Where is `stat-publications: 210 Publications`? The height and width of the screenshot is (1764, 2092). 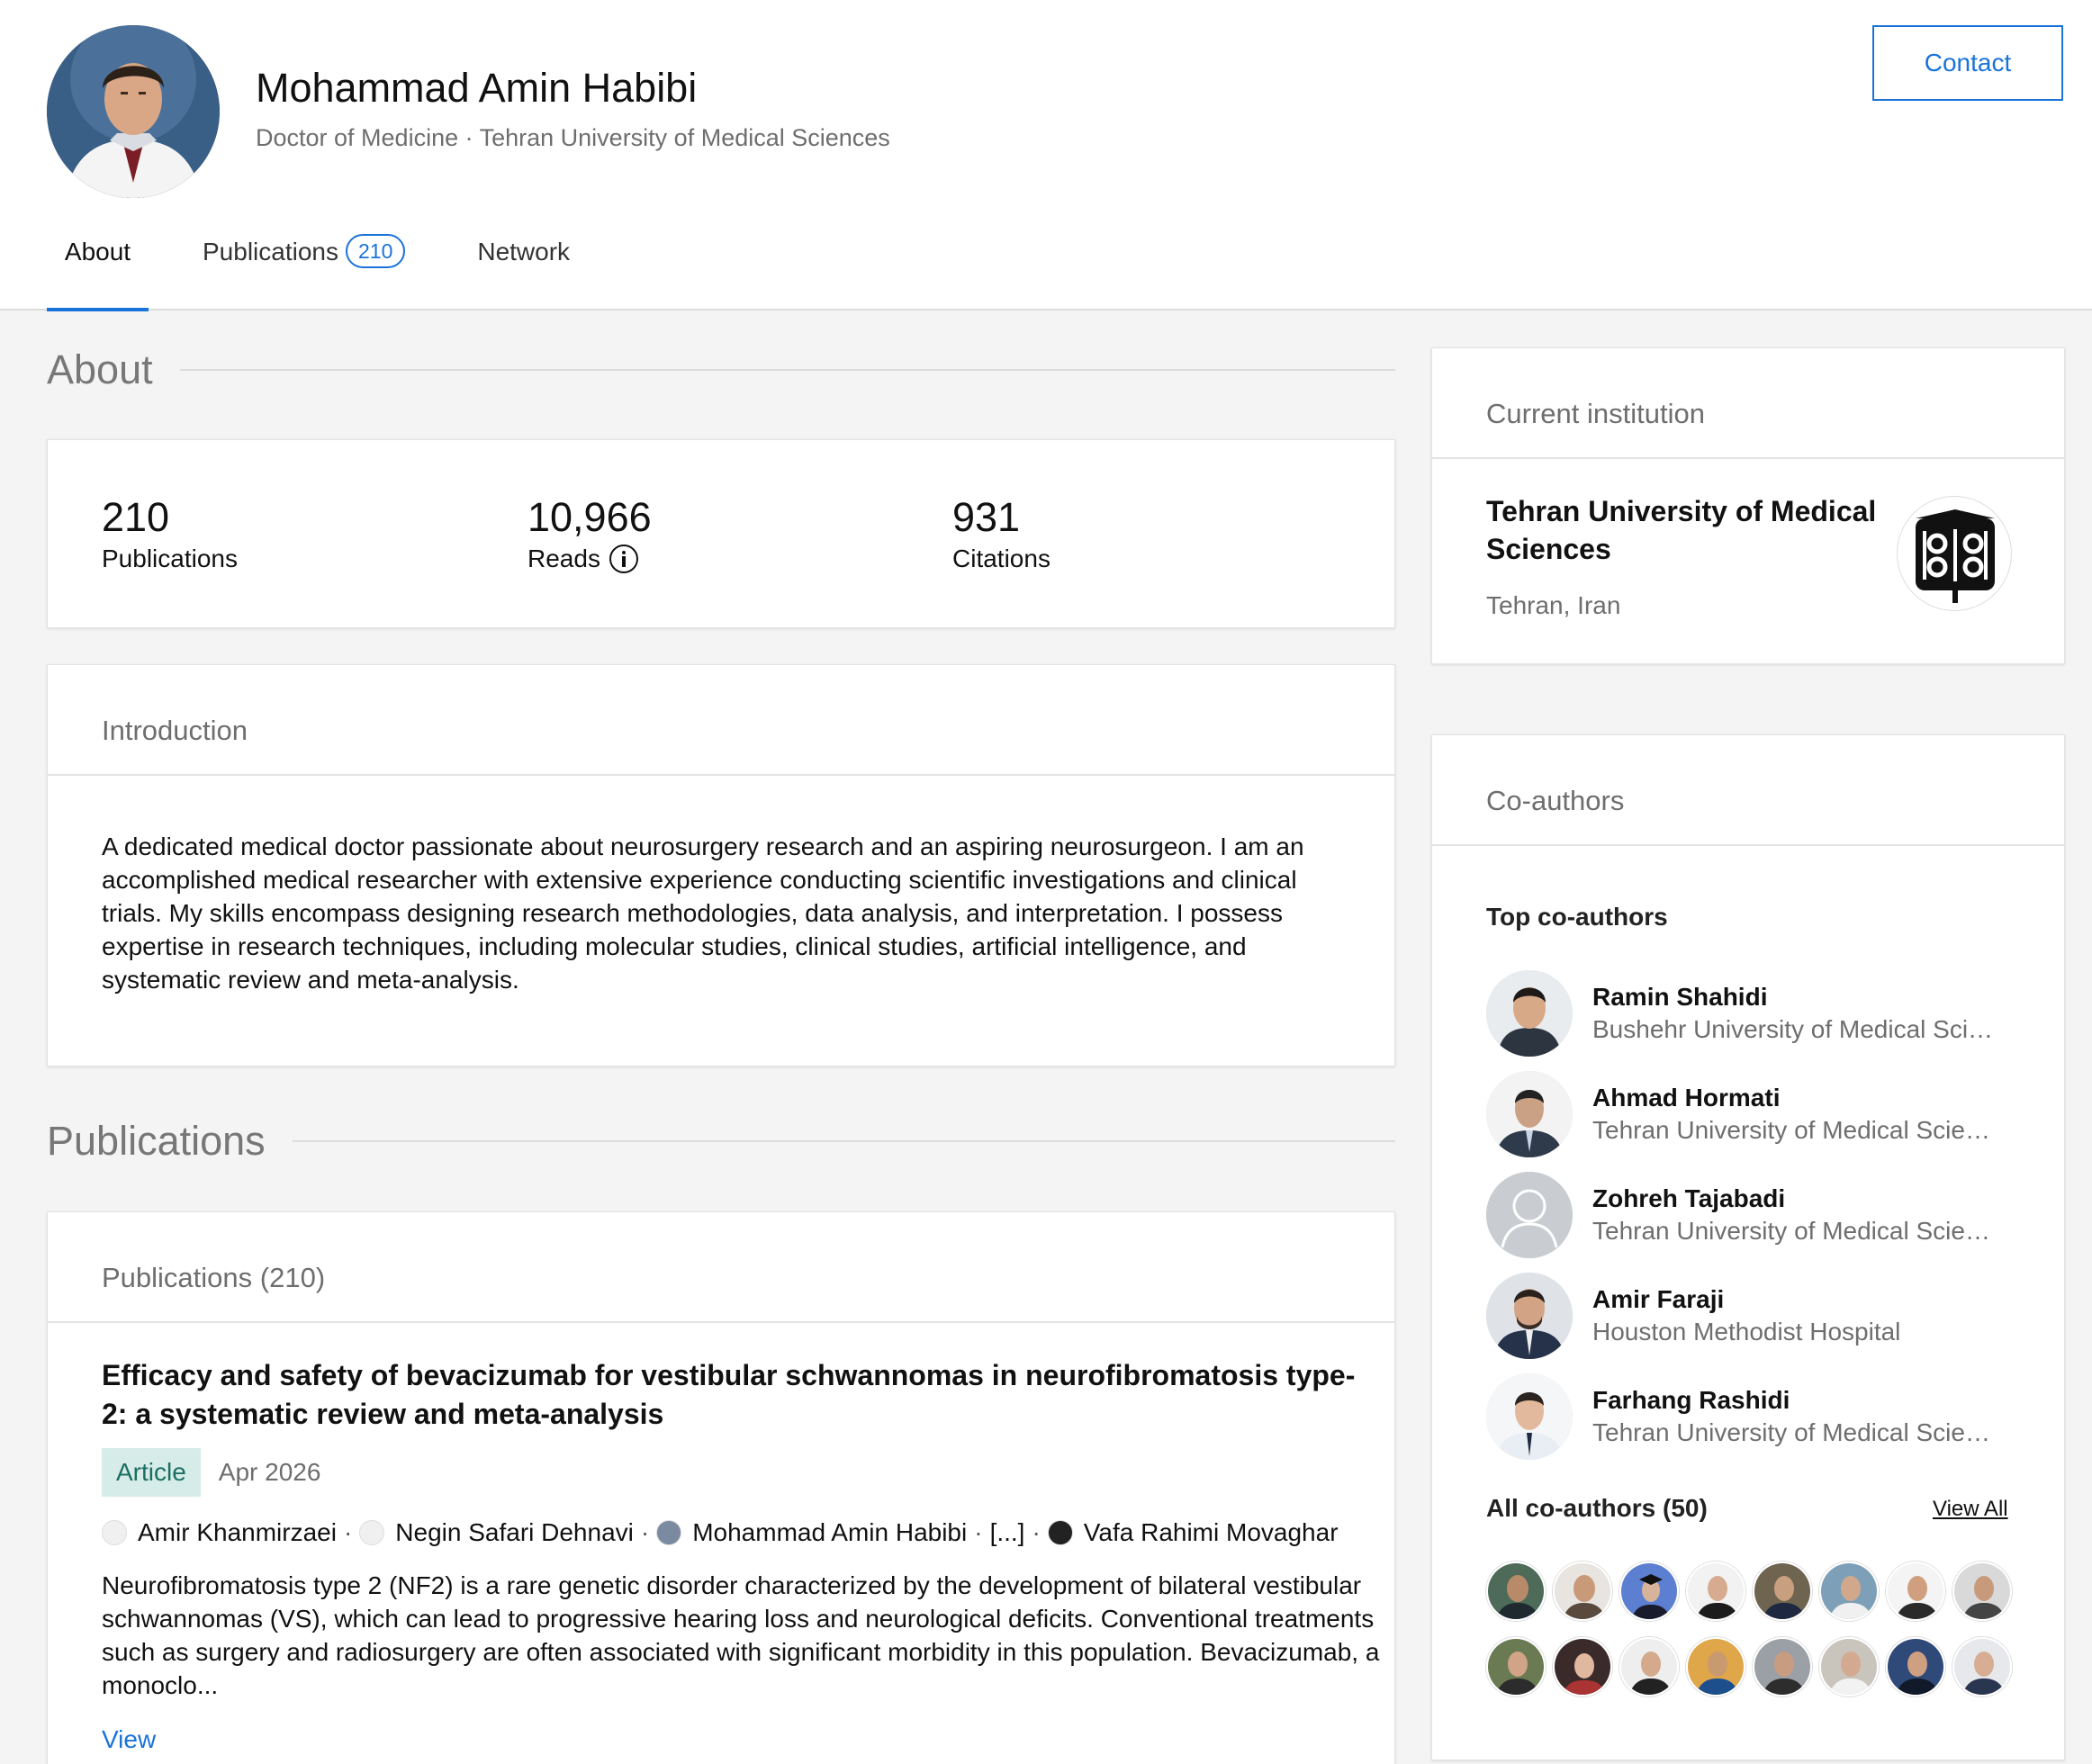
stat-publications: 210 Publications is located at coordinates (170, 534).